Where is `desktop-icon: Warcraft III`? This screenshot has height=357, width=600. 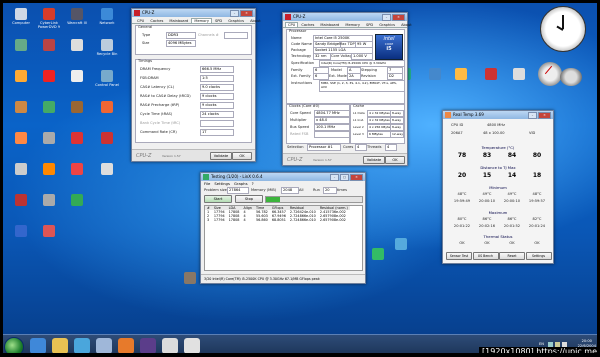
desktop-icon: Warcraft III is located at coordinates (77, 16).